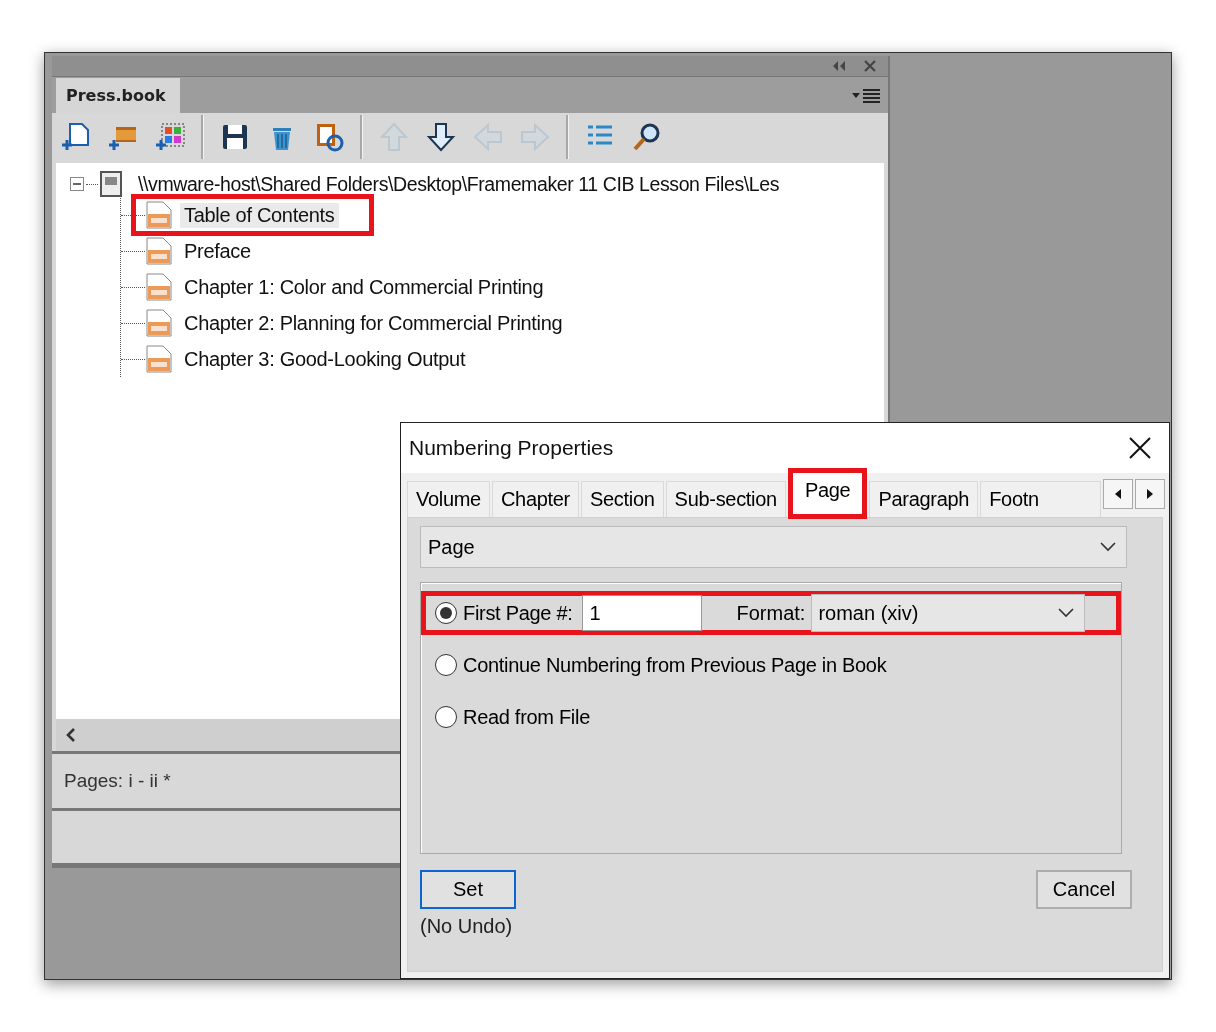  Describe the element at coordinates (924, 499) in the screenshot. I see `tab: Paragraph` at that location.